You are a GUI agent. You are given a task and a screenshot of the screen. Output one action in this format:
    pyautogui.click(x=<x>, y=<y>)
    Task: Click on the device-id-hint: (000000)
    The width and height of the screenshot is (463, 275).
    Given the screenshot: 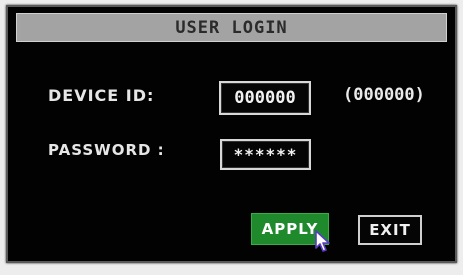 What is the action you would take?
    pyautogui.click(x=384, y=95)
    